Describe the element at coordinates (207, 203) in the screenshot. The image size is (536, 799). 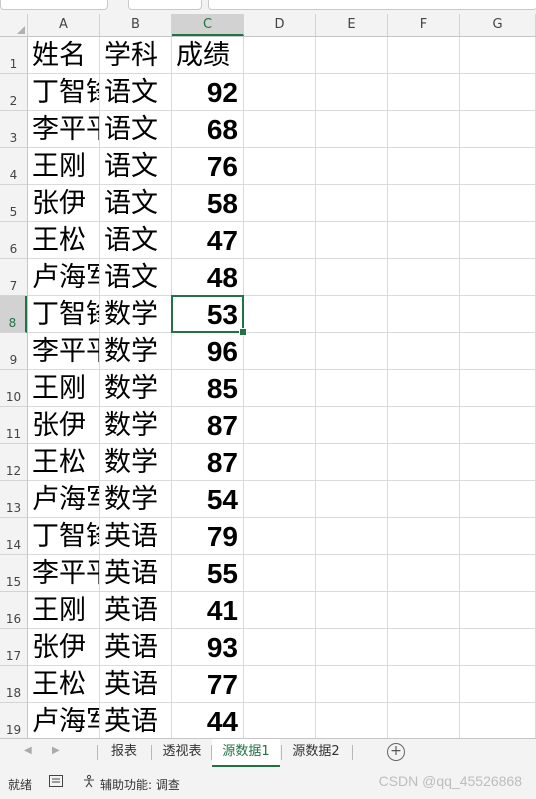
I see `cell-c5: 58` at that location.